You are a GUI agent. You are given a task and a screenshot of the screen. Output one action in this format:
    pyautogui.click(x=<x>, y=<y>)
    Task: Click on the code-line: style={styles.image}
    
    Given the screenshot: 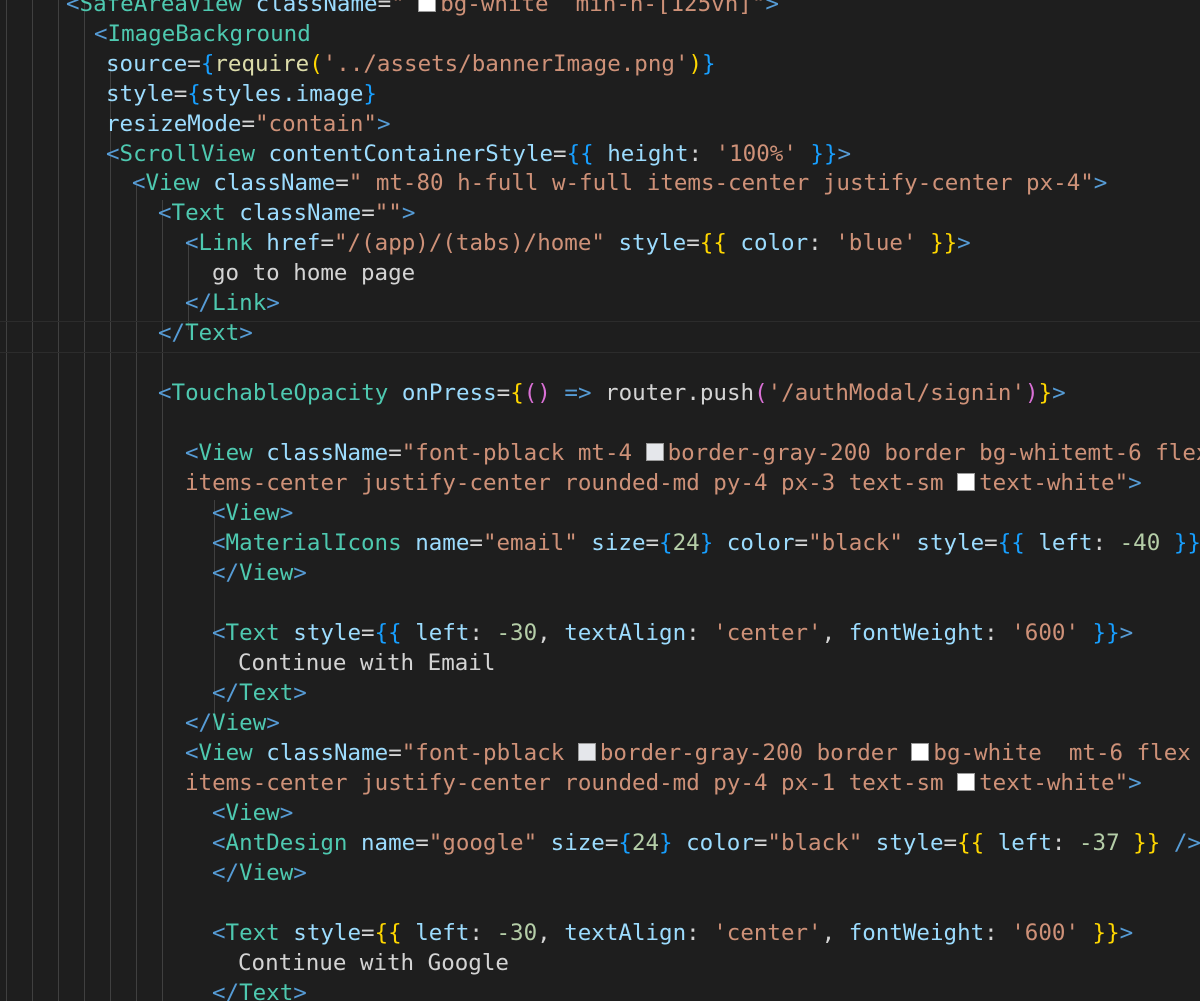 What is the action you would take?
    pyautogui.click(x=241, y=94)
    